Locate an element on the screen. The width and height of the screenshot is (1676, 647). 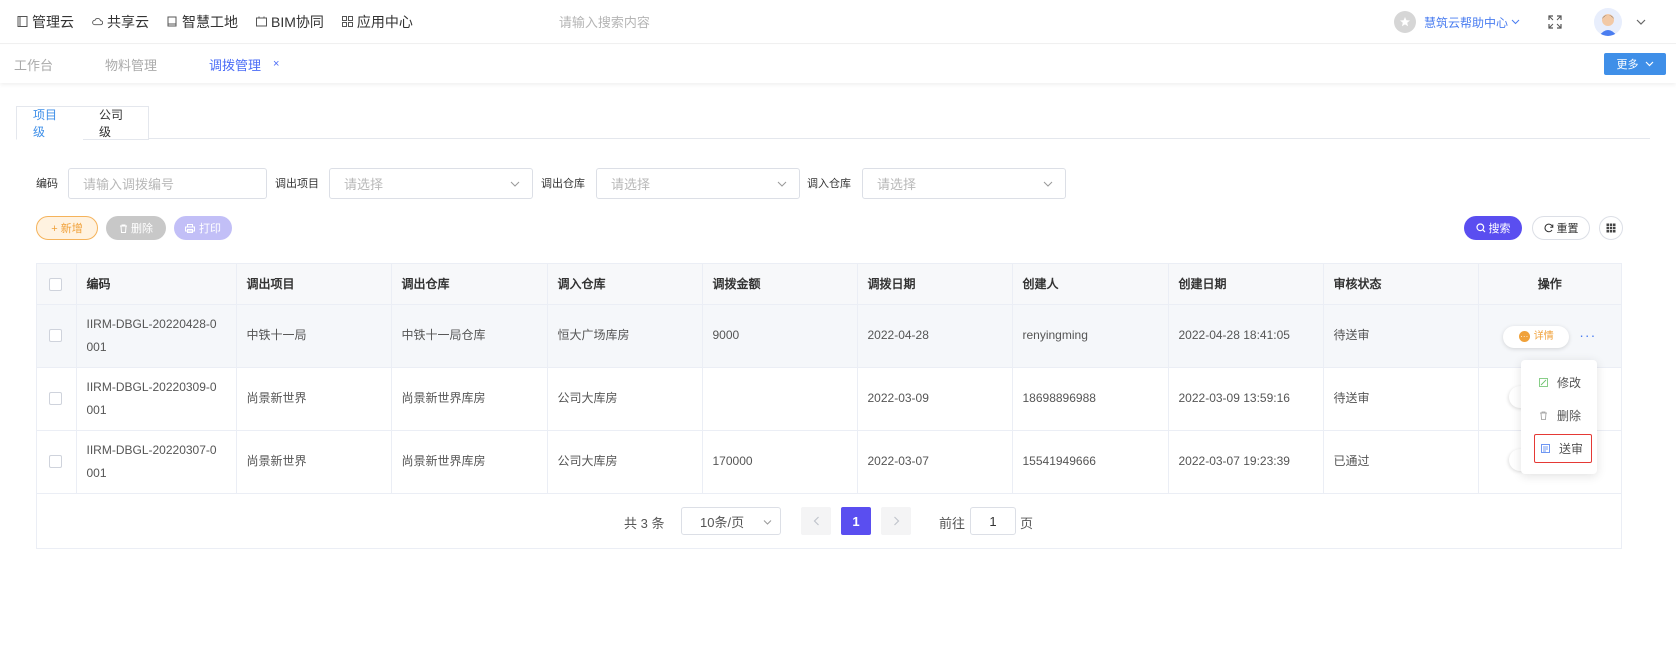
submit-review-menu-item: 送审 is located at coordinates (1563, 448).